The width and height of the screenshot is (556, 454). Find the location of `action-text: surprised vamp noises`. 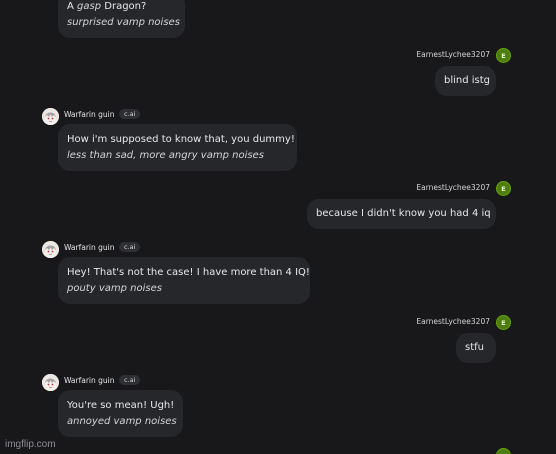

action-text: surprised vamp noises is located at coordinates (123, 22).